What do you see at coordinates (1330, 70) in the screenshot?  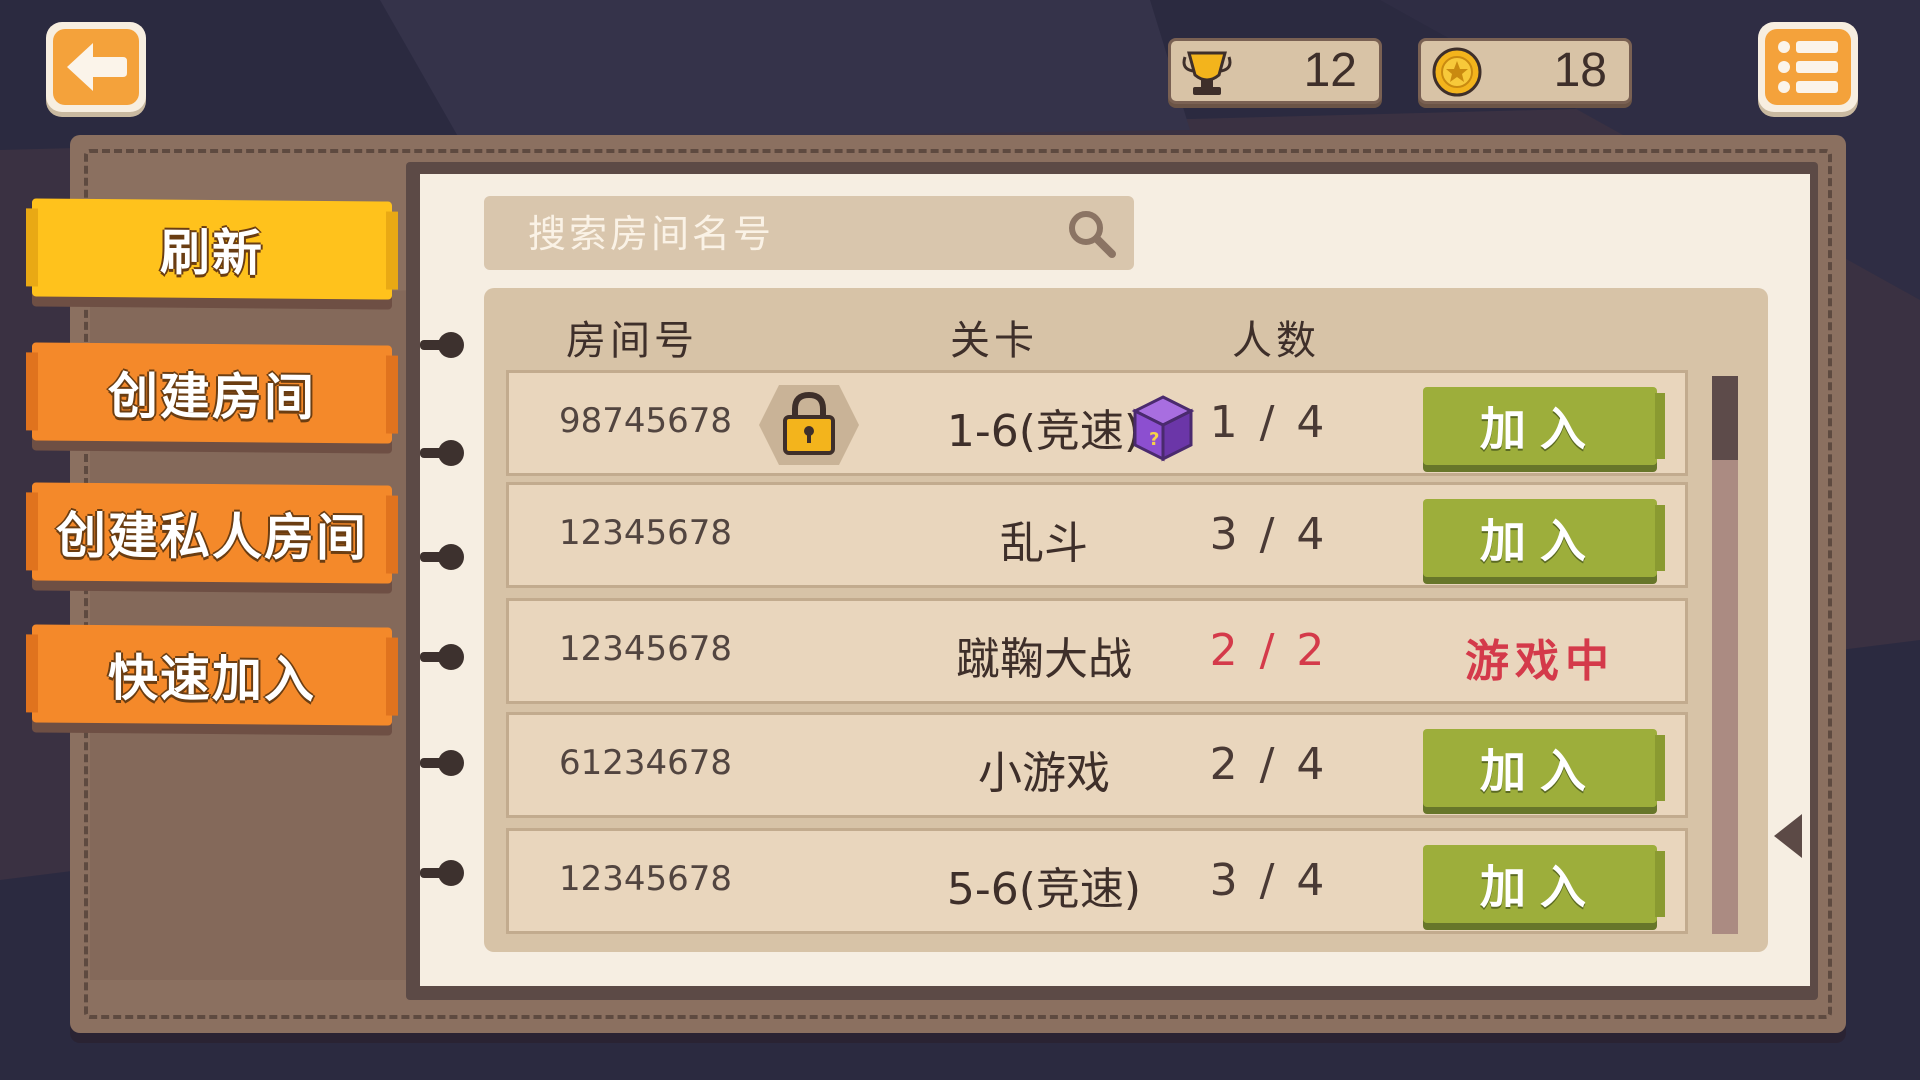 I see `trophy-count: 12` at bounding box center [1330, 70].